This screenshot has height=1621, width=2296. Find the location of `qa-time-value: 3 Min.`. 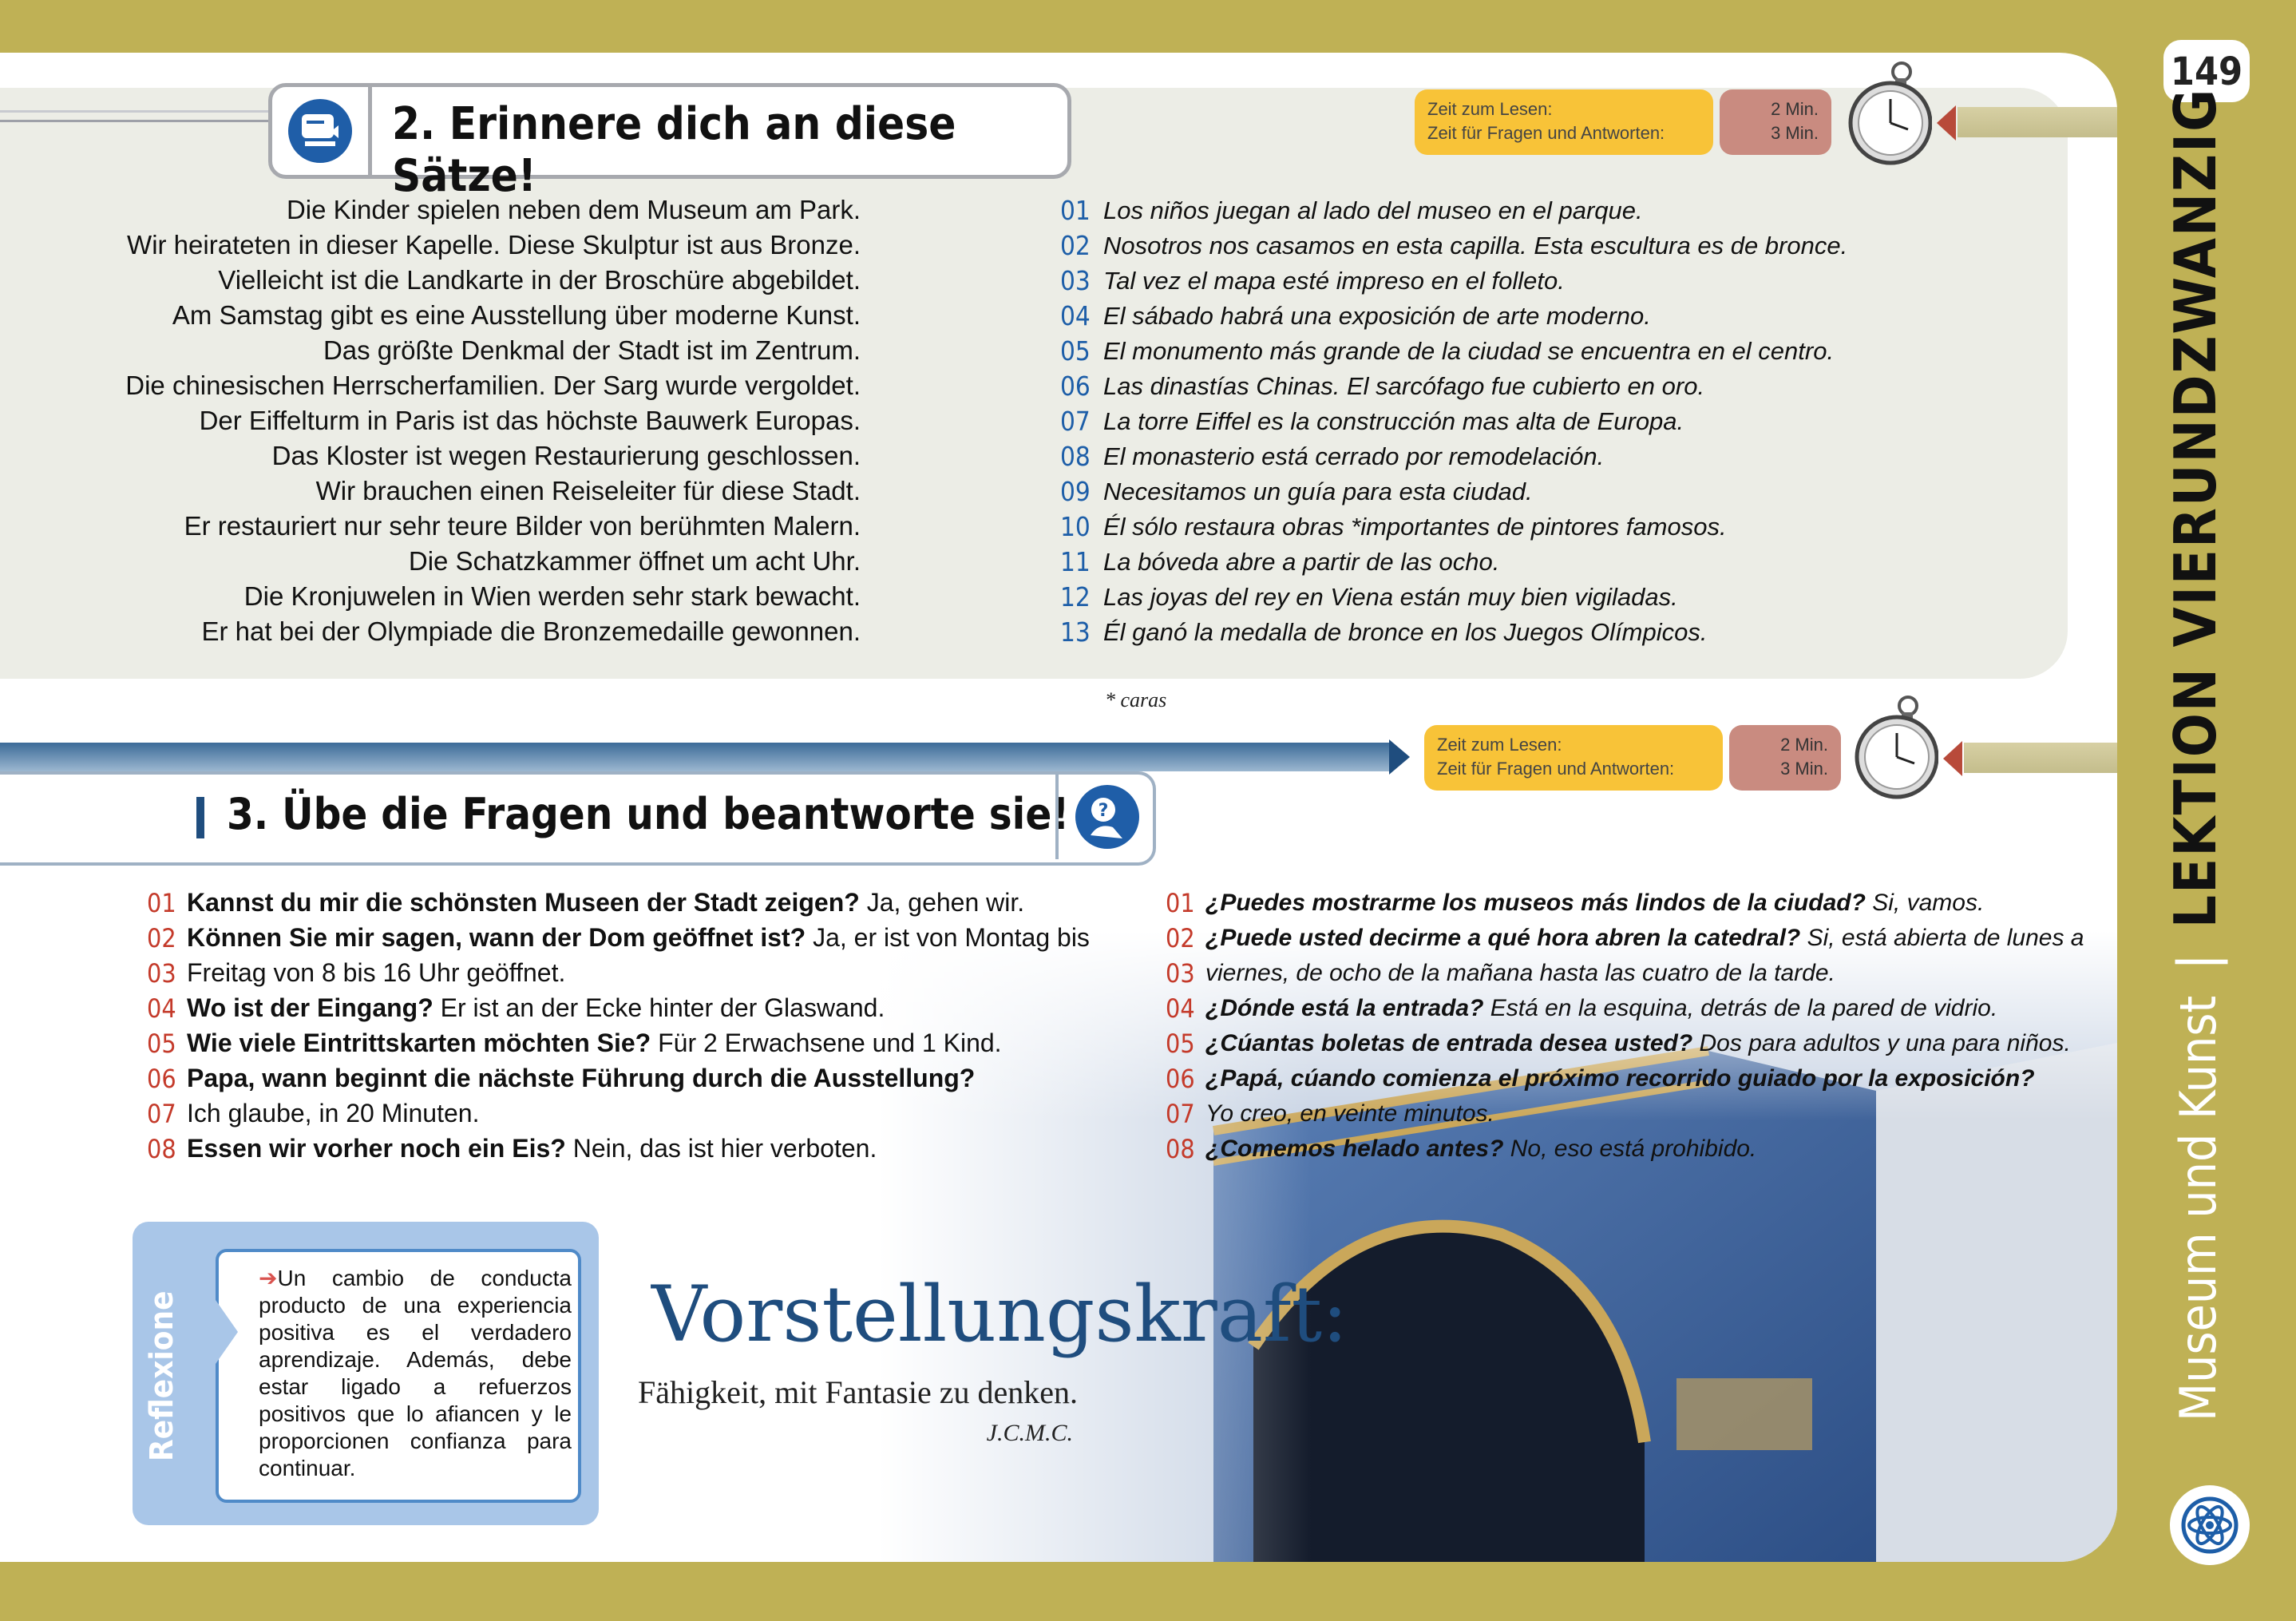

qa-time-value: 3 Min. is located at coordinates (1804, 769).